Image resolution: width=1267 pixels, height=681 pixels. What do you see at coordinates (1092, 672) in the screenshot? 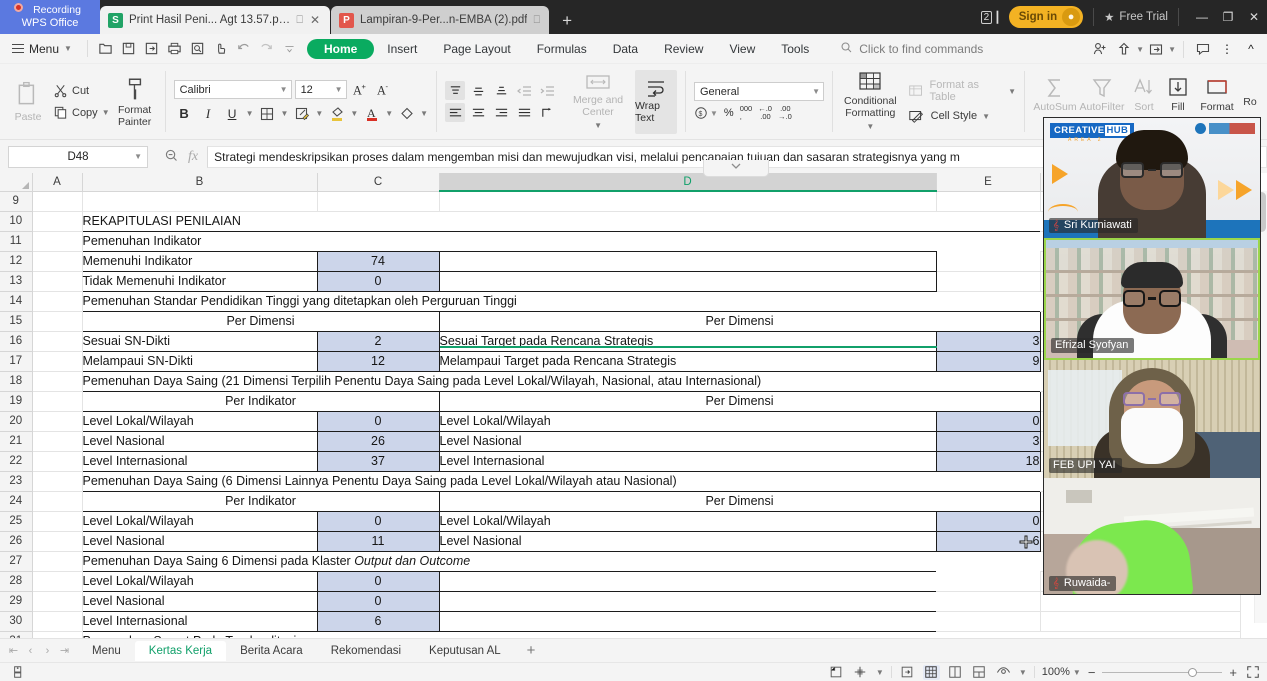
I see `zoom-out-button: −` at bounding box center [1092, 672].